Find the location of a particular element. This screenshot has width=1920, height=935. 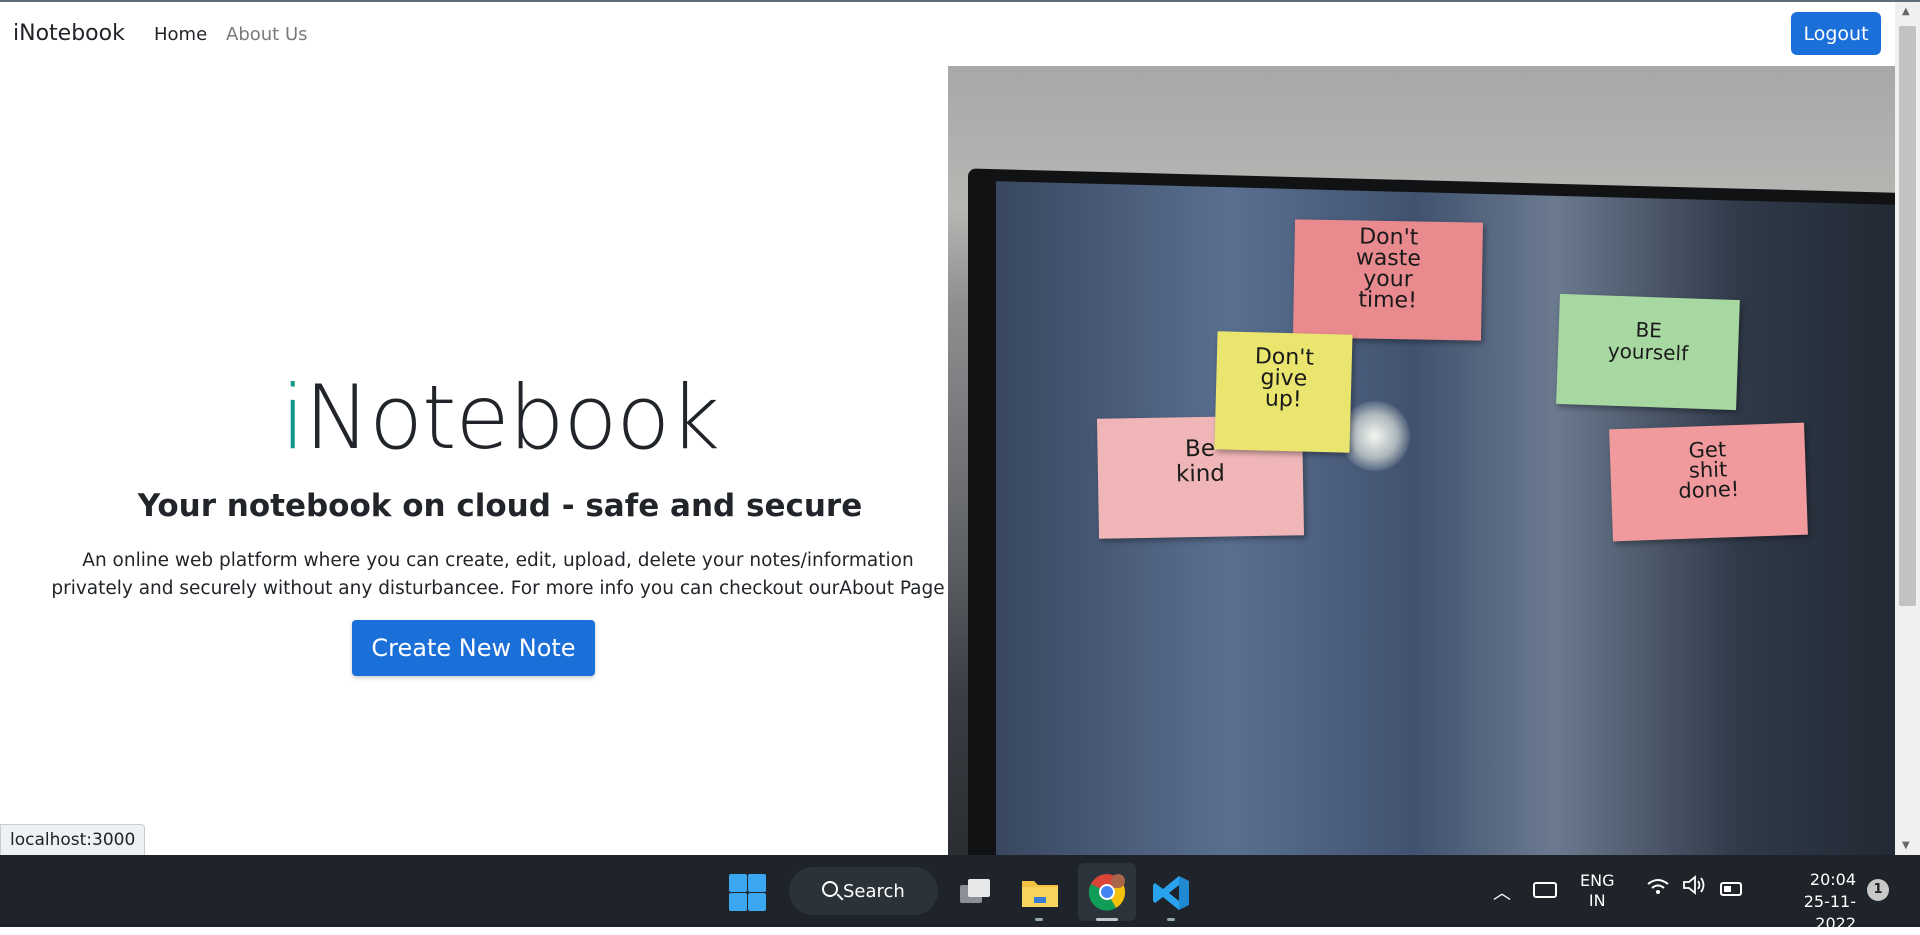

search-label: Search is located at coordinates (874, 891).